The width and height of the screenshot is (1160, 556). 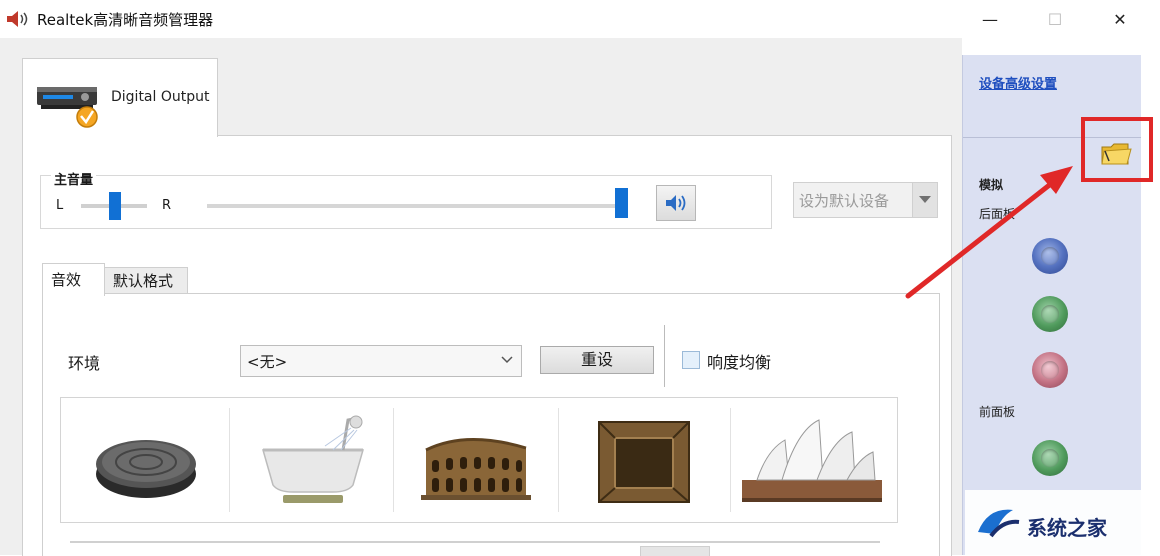 What do you see at coordinates (66, 280) in the screenshot?
I see `tab-label: 音效` at bounding box center [66, 280].